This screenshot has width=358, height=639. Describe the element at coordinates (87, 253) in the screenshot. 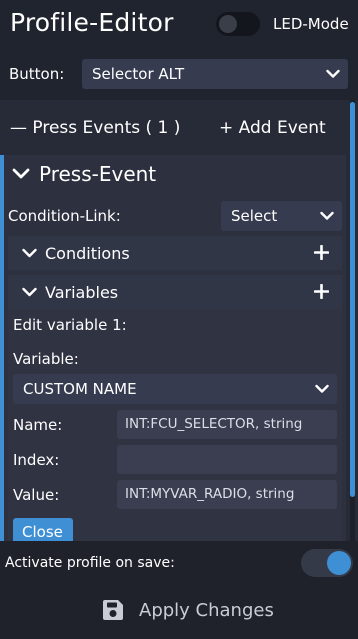

I see `conditions-label: Conditions` at that location.